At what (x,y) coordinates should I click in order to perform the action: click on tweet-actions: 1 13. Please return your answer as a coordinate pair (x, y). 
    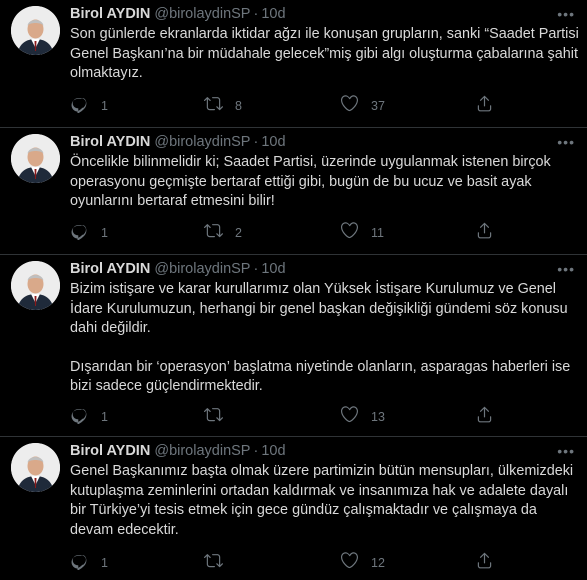
    Looking at the image, I should click on (285, 417).